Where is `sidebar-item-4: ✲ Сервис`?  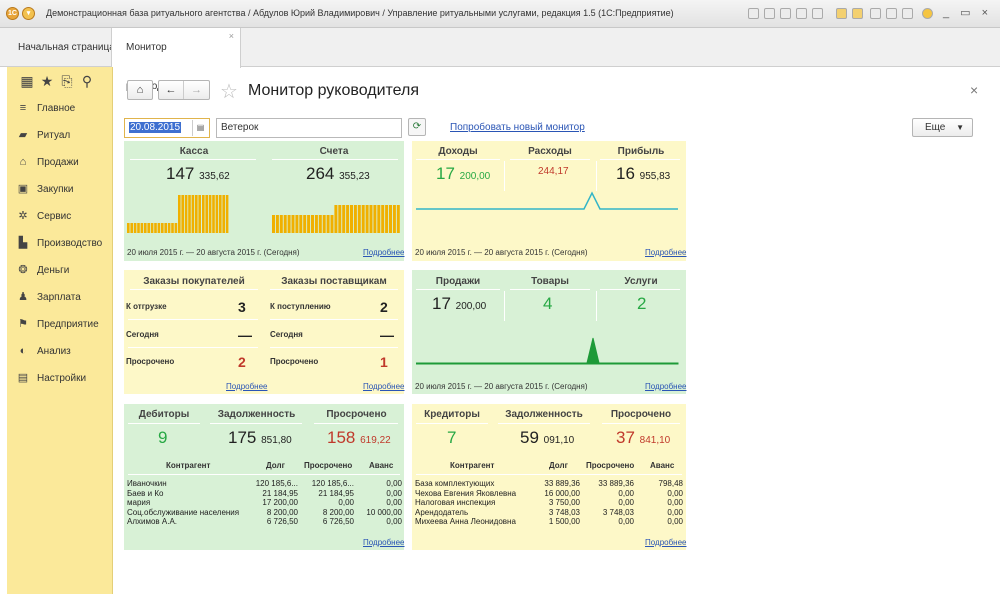 sidebar-item-4: ✲ Сервис is located at coordinates (43, 216).